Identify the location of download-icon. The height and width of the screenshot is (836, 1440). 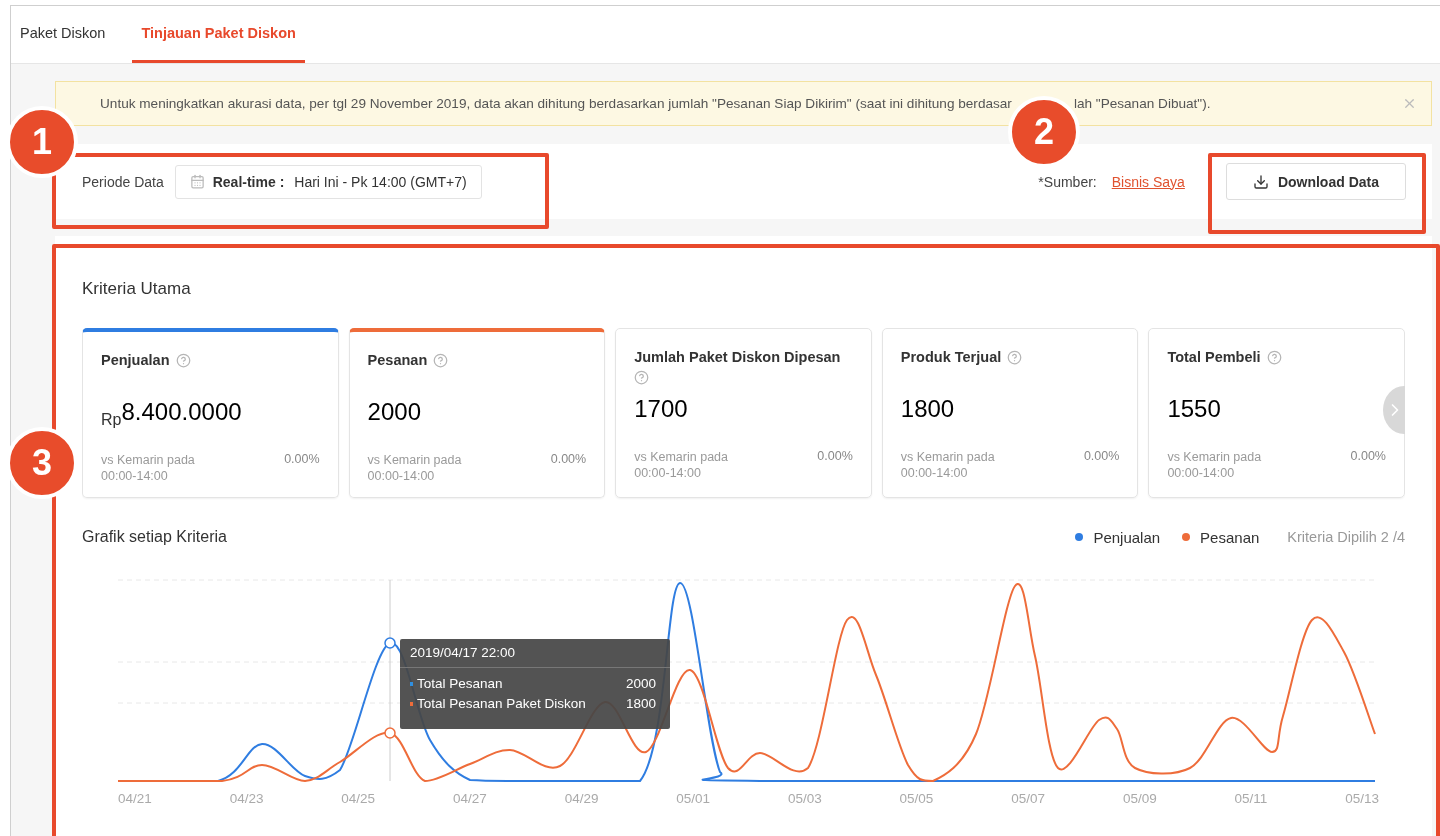
(1260, 181).